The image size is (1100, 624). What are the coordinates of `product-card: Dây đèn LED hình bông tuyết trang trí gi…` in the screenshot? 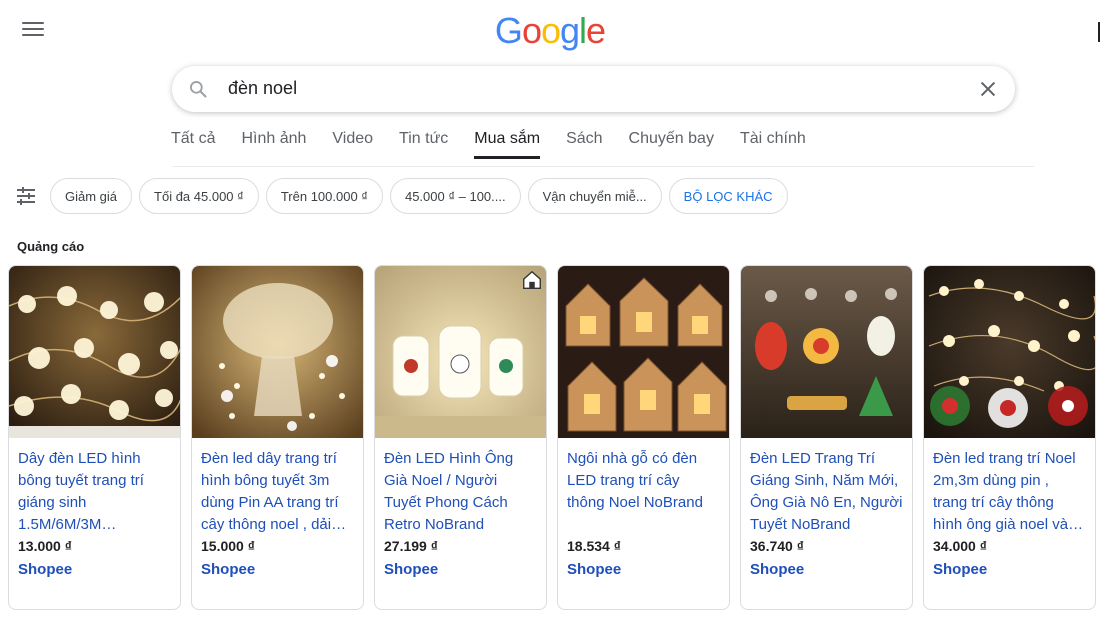 It's located at (94, 437).